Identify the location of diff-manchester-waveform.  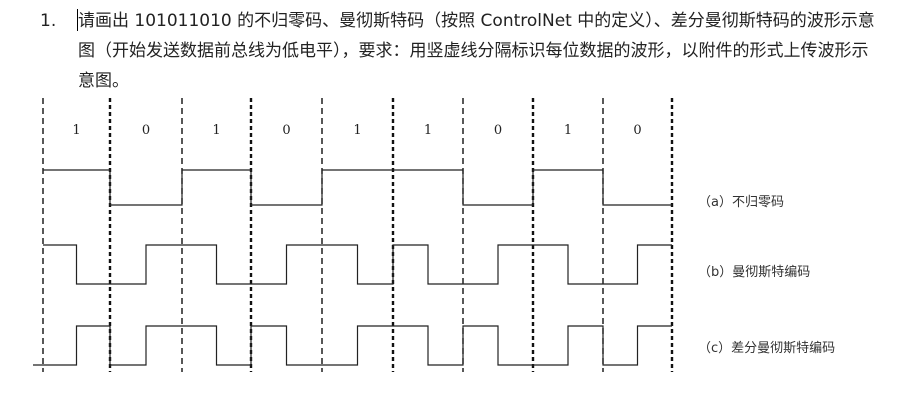
(352, 345).